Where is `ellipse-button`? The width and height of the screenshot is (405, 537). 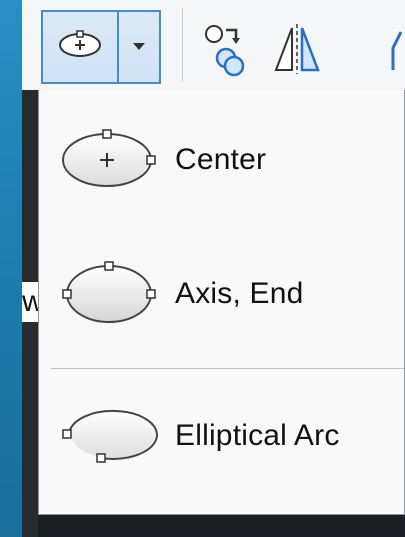
ellipse-button is located at coordinates (81, 47).